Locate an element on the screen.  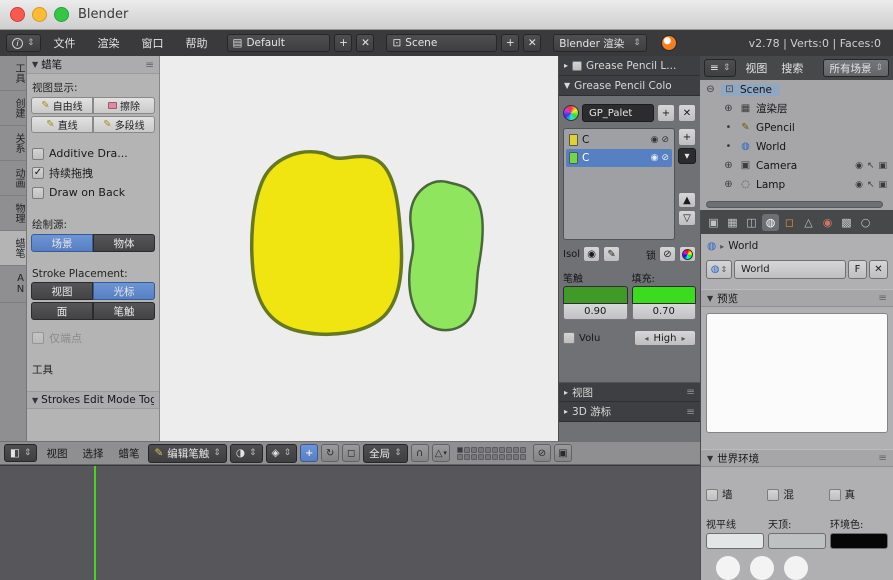
stroke-alpha-slider: 0.90 is located at coordinates (595, 312).